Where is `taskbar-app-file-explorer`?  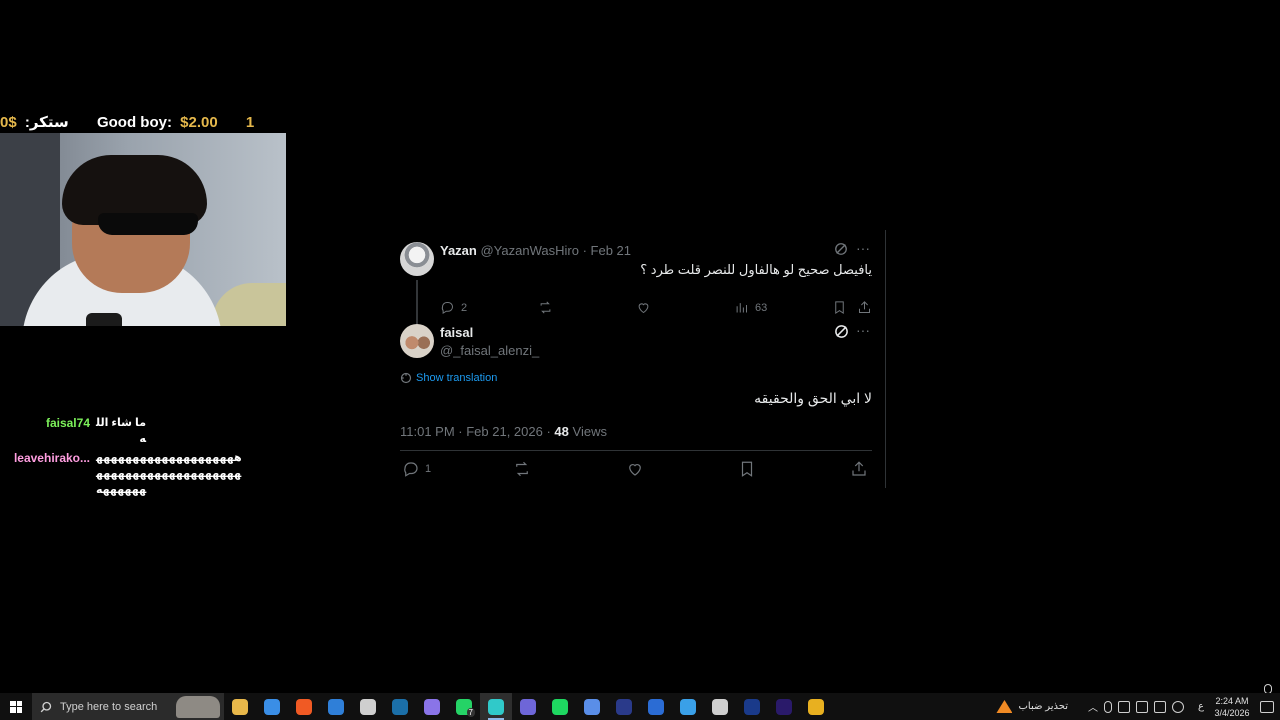
taskbar-app-file-explorer is located at coordinates (240, 706).